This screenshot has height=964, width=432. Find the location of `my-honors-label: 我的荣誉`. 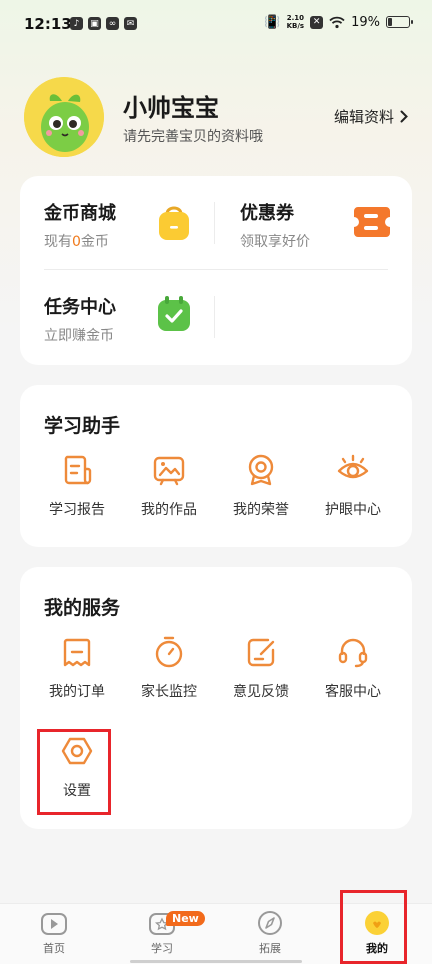

my-honors-label: 我的荣誉 is located at coordinates (261, 510).